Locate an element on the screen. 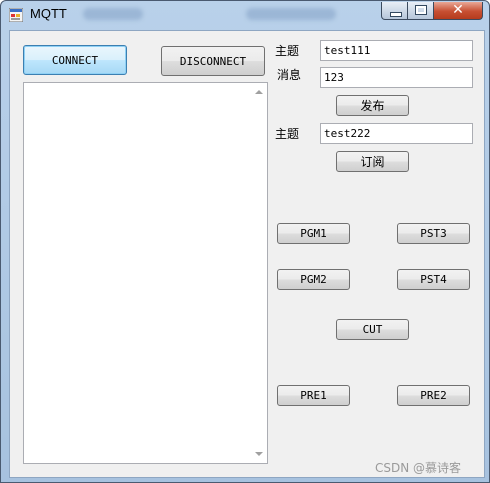 The height and width of the screenshot is (483, 490). csdn-watermark: CSDN @慕诗客 is located at coordinates (418, 468).